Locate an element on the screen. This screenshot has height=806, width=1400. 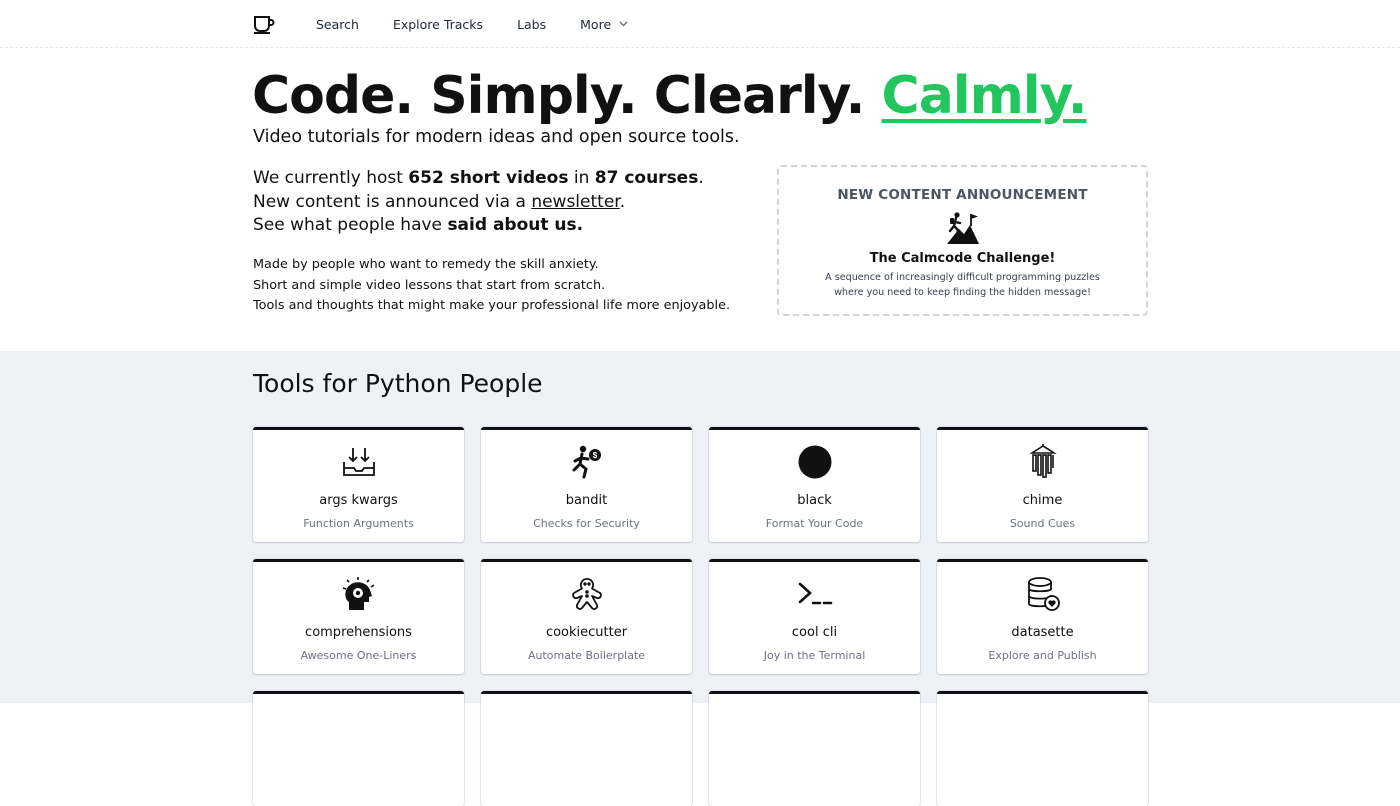
tool-card-black: black Format Your Code is located at coordinates (814, 484).